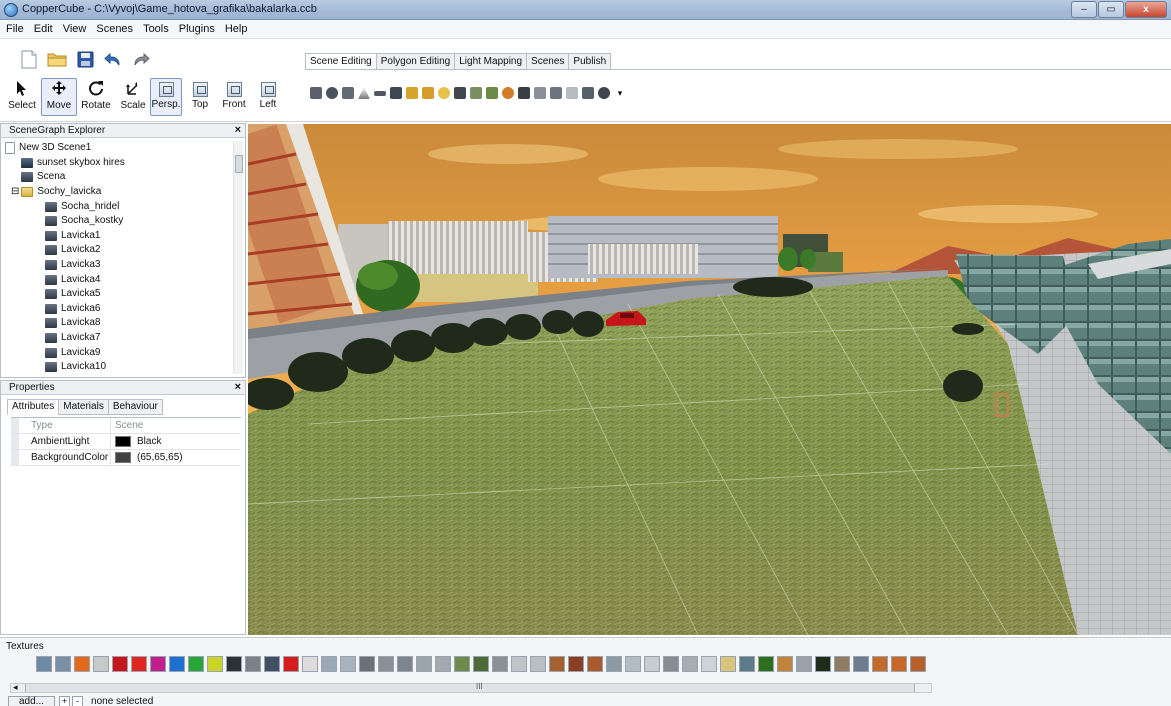 This screenshot has width=1171, height=706. Describe the element at coordinates (364, 93) in the screenshot. I see `cone-icon` at that location.